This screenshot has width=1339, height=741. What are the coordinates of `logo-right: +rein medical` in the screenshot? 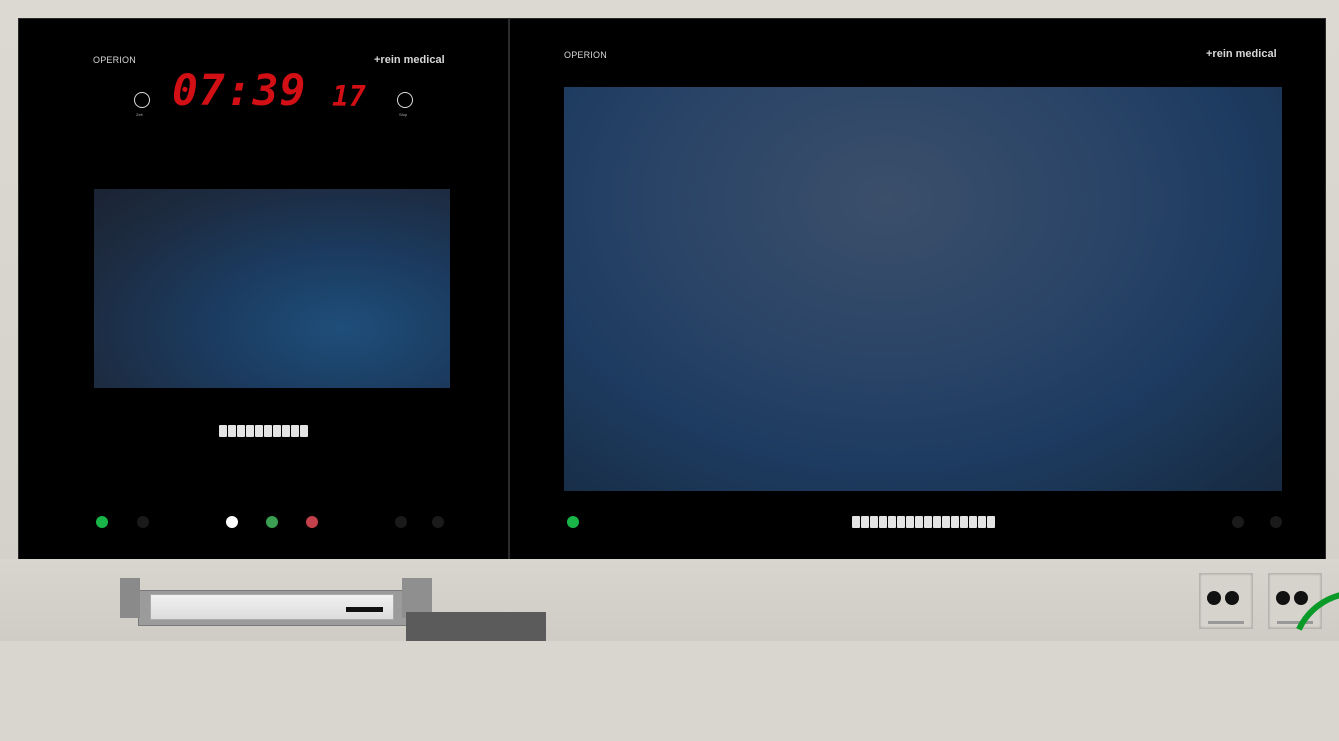 It's located at (1241, 54).